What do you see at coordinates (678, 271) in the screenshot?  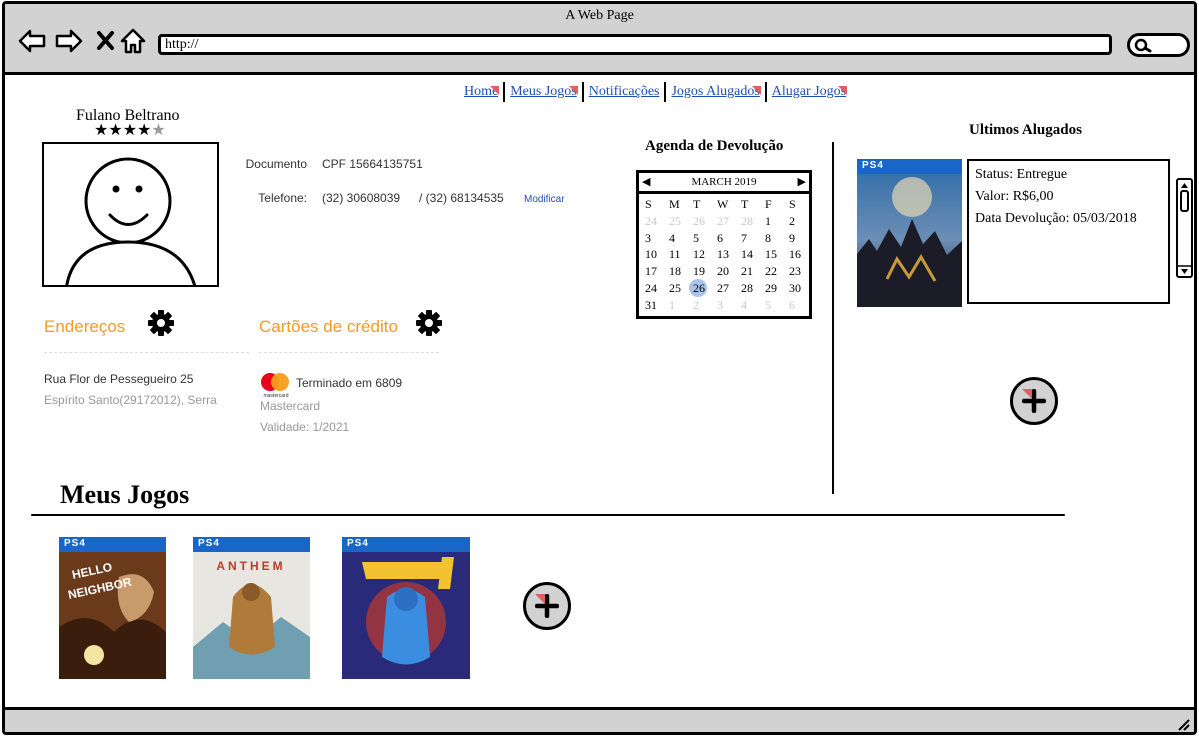 I see `calendar-day: 18` at bounding box center [678, 271].